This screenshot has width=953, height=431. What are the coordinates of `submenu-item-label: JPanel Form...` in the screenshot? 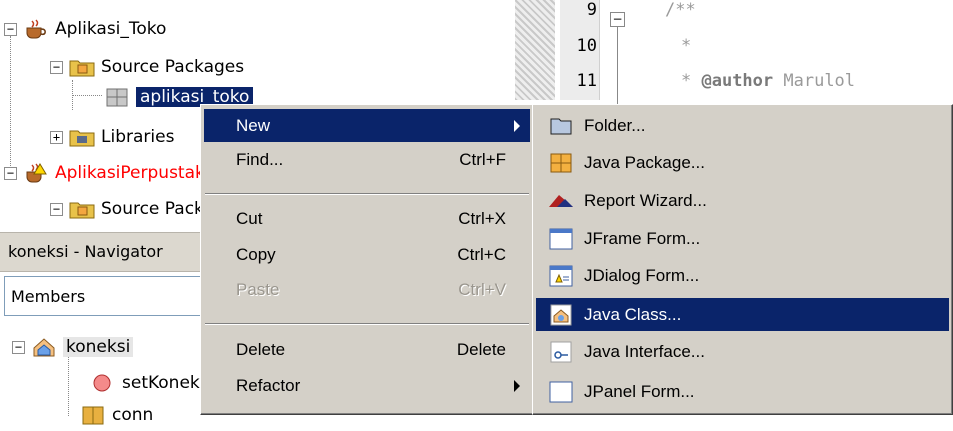 It's located at (639, 391).